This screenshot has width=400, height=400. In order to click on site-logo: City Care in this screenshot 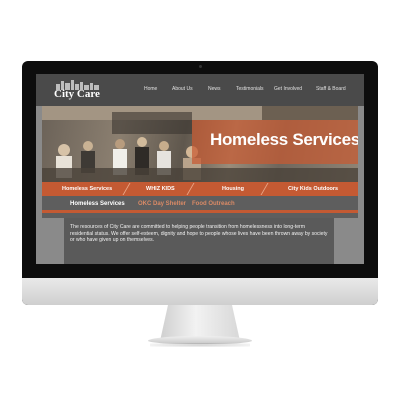, I will do `click(81, 91)`.